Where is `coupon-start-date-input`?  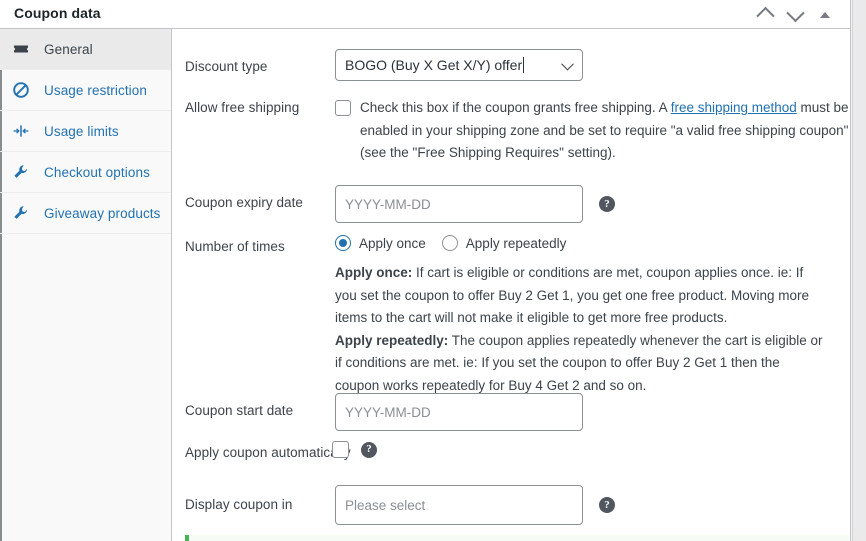 coupon-start-date-input is located at coordinates (459, 412).